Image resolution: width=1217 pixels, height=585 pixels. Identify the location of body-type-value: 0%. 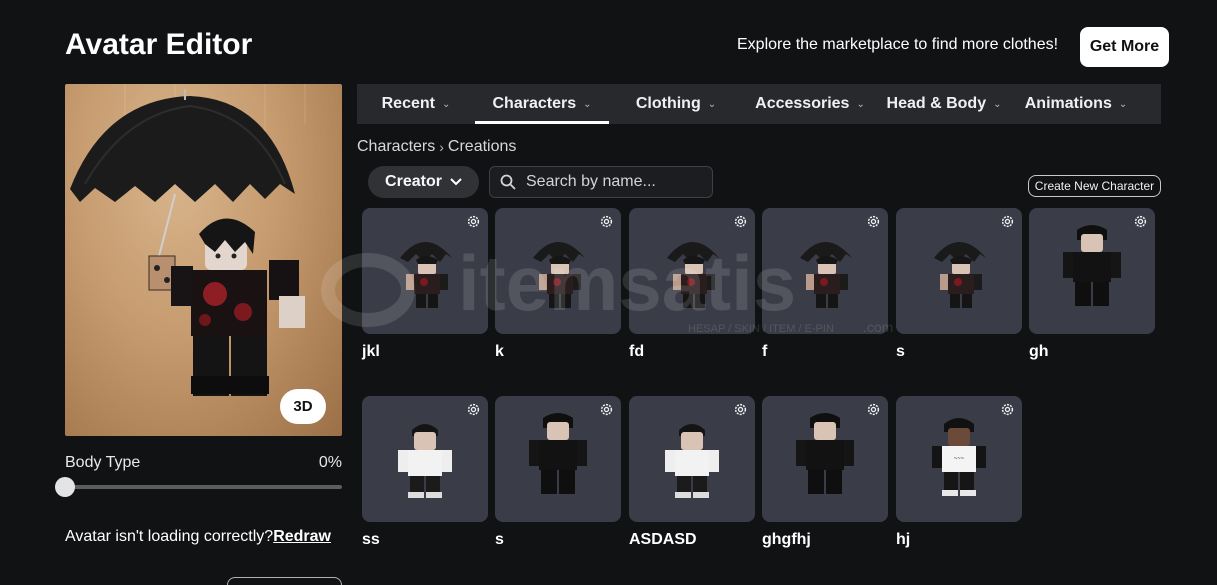
(330, 462).